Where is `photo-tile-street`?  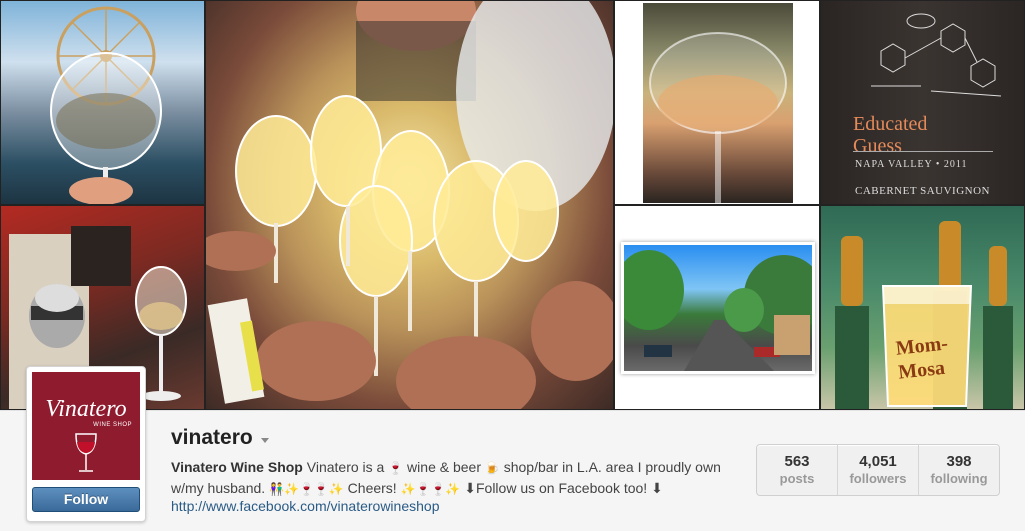 photo-tile-street is located at coordinates (717, 307).